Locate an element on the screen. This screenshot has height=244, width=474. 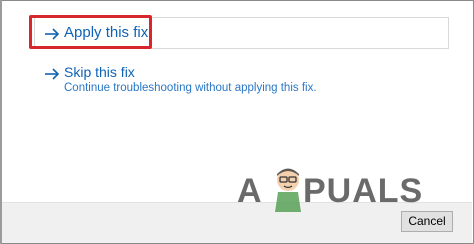
apply-fix-label: Apply this fix is located at coordinates (106, 32).